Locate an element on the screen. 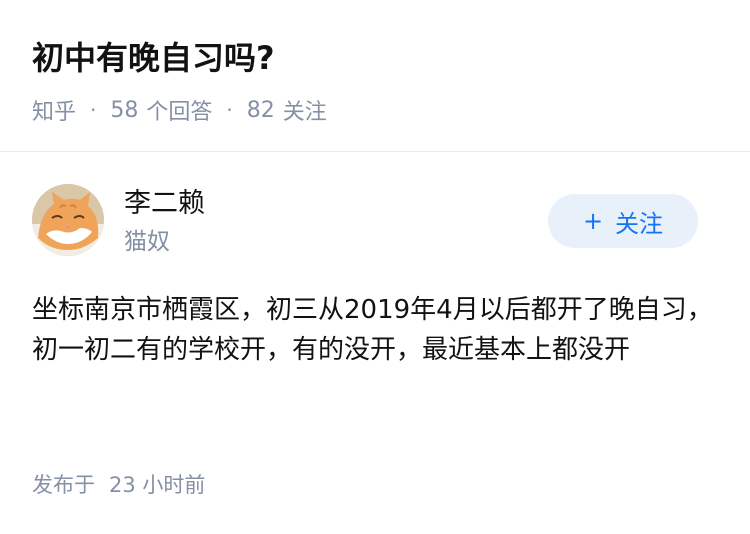 This screenshot has width=750, height=534. follower-count-label: 关注 is located at coordinates (304, 112).